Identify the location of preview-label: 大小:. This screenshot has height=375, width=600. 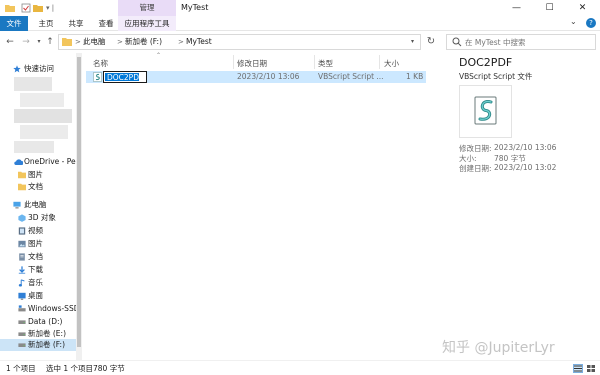
(468, 158).